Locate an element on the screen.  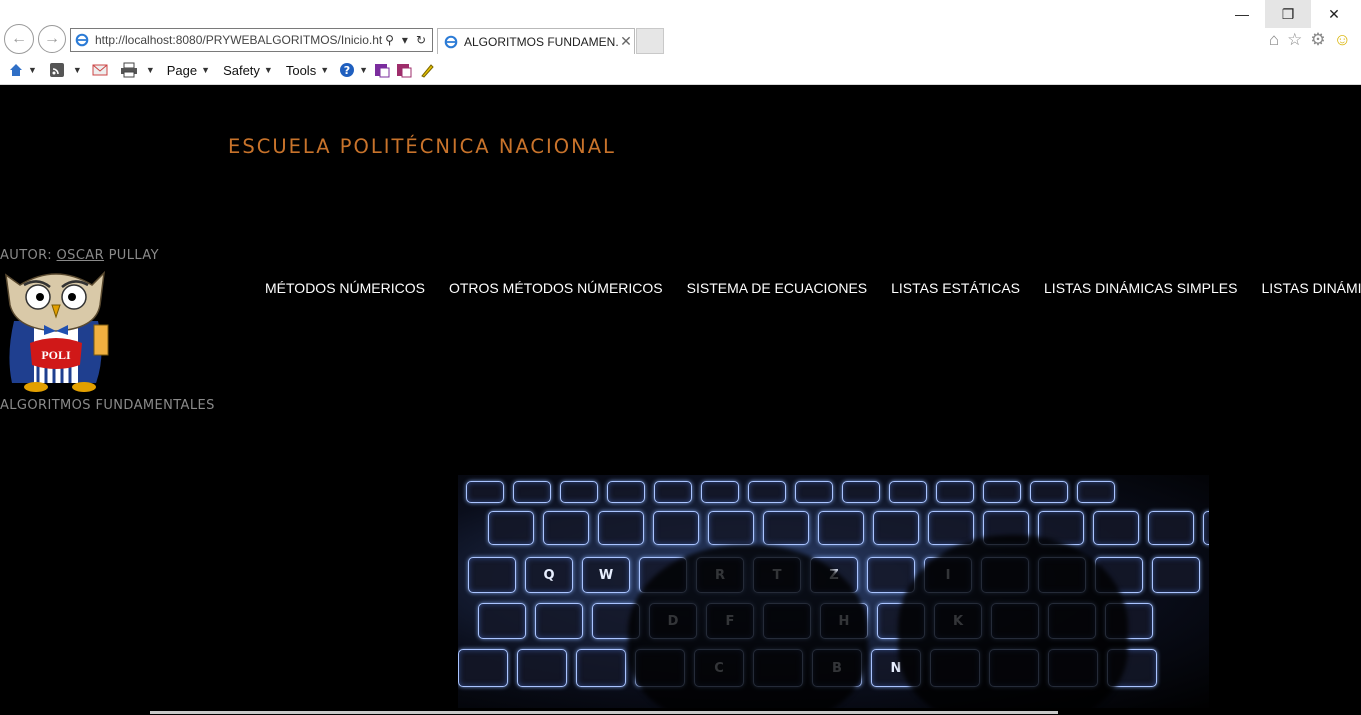
forward-arrow-icon: → is located at coordinates (52, 38).